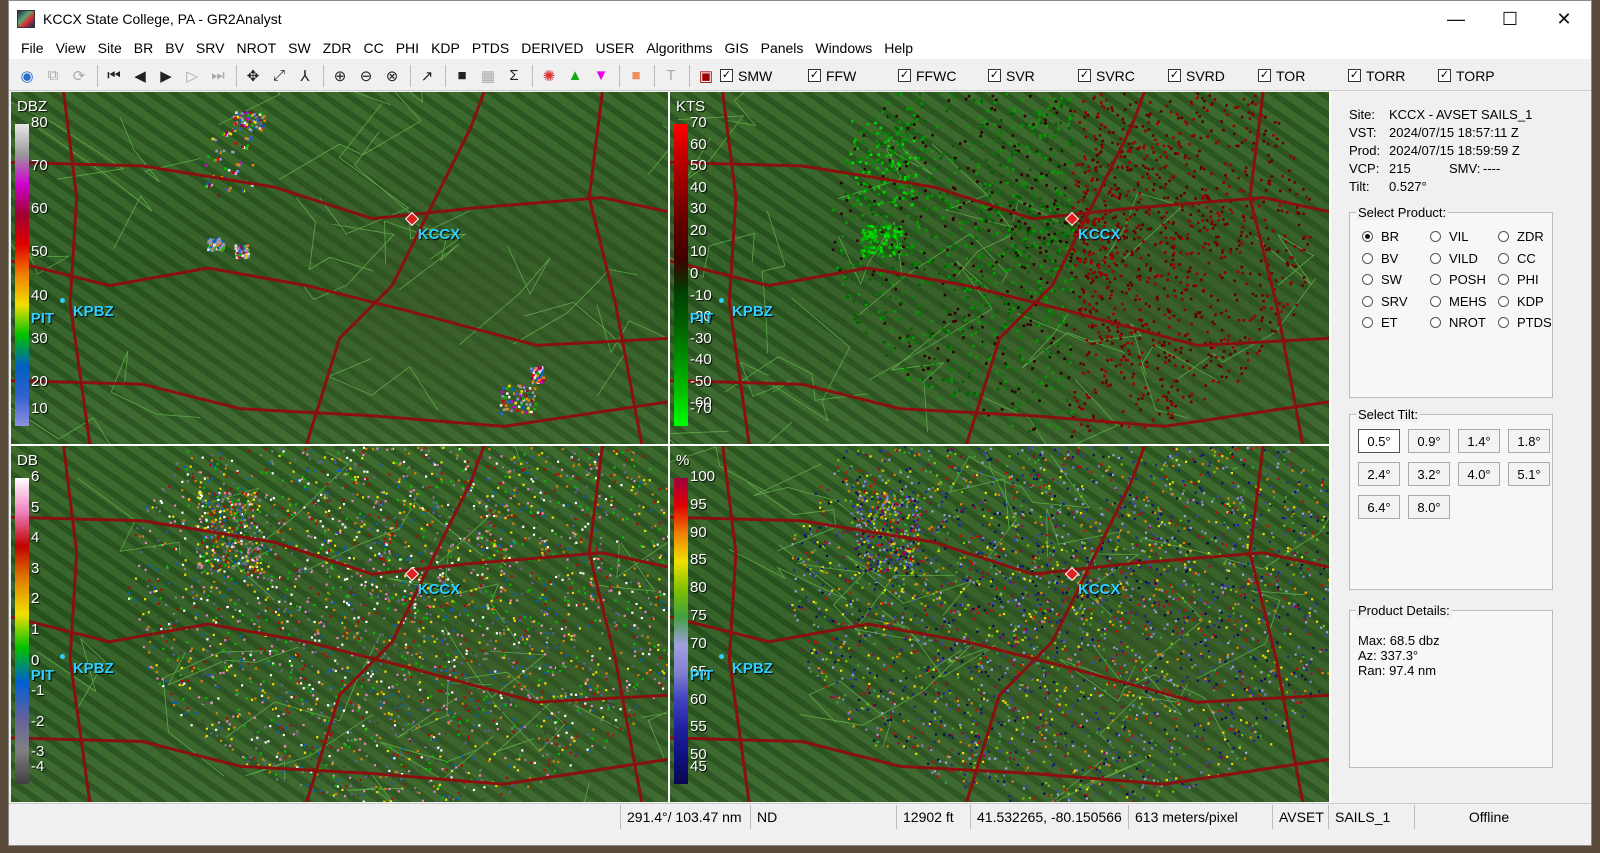 The image size is (1600, 853). Describe the element at coordinates (1303, 76) in the screenshot. I see `warning-toggle-tor: ✓ TOR` at that location.